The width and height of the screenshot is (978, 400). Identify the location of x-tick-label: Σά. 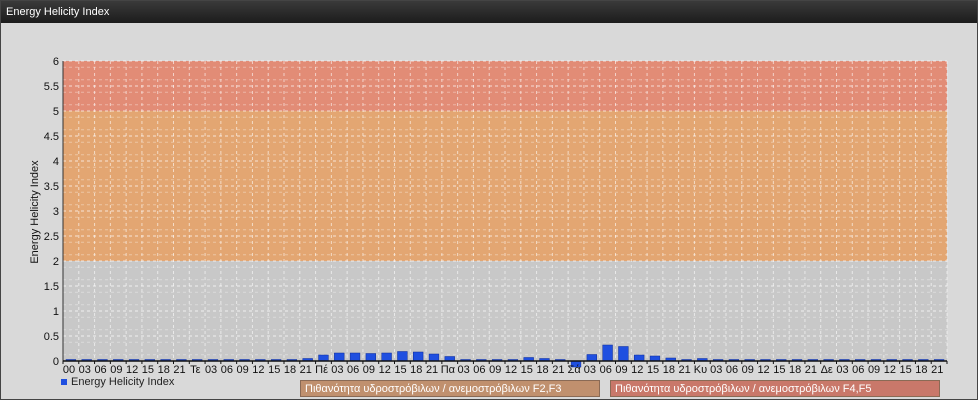
(575, 370).